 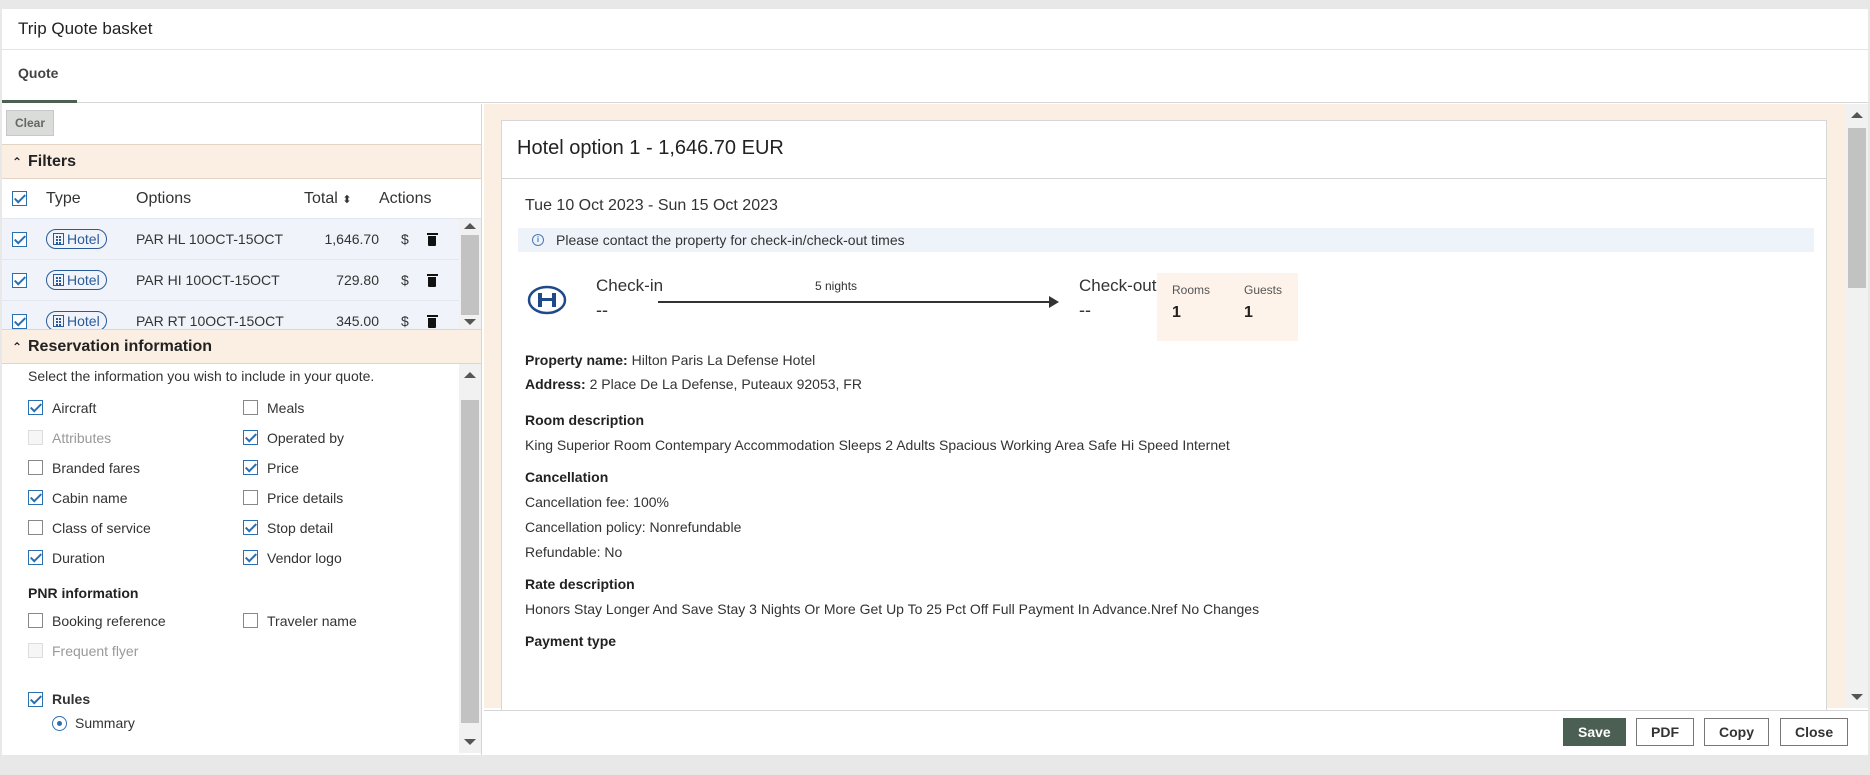 I want to click on room-description-title: Room description, so click(x=585, y=420).